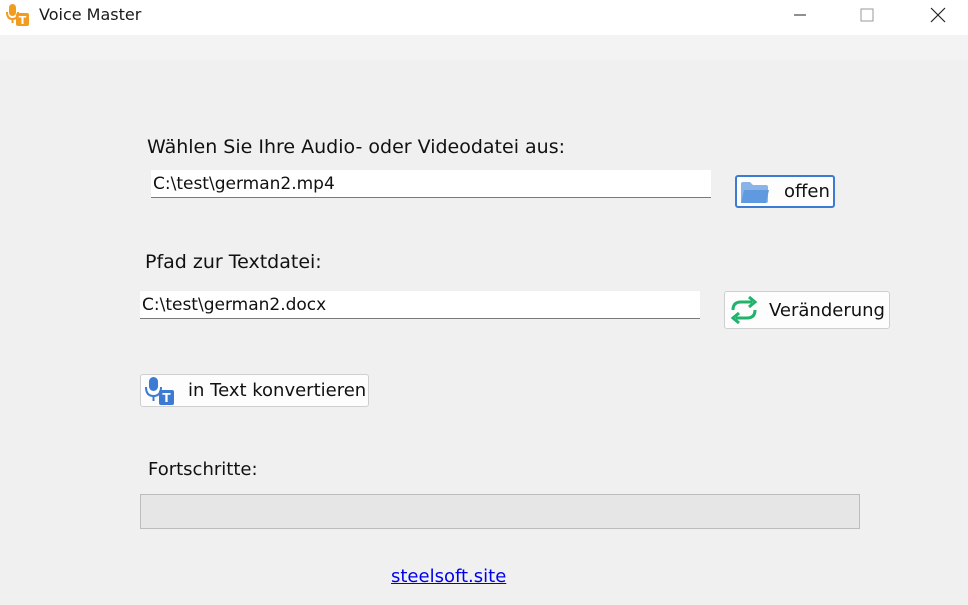 The height and width of the screenshot is (605, 968). I want to click on website-link: steelsoft.site, so click(448, 576).